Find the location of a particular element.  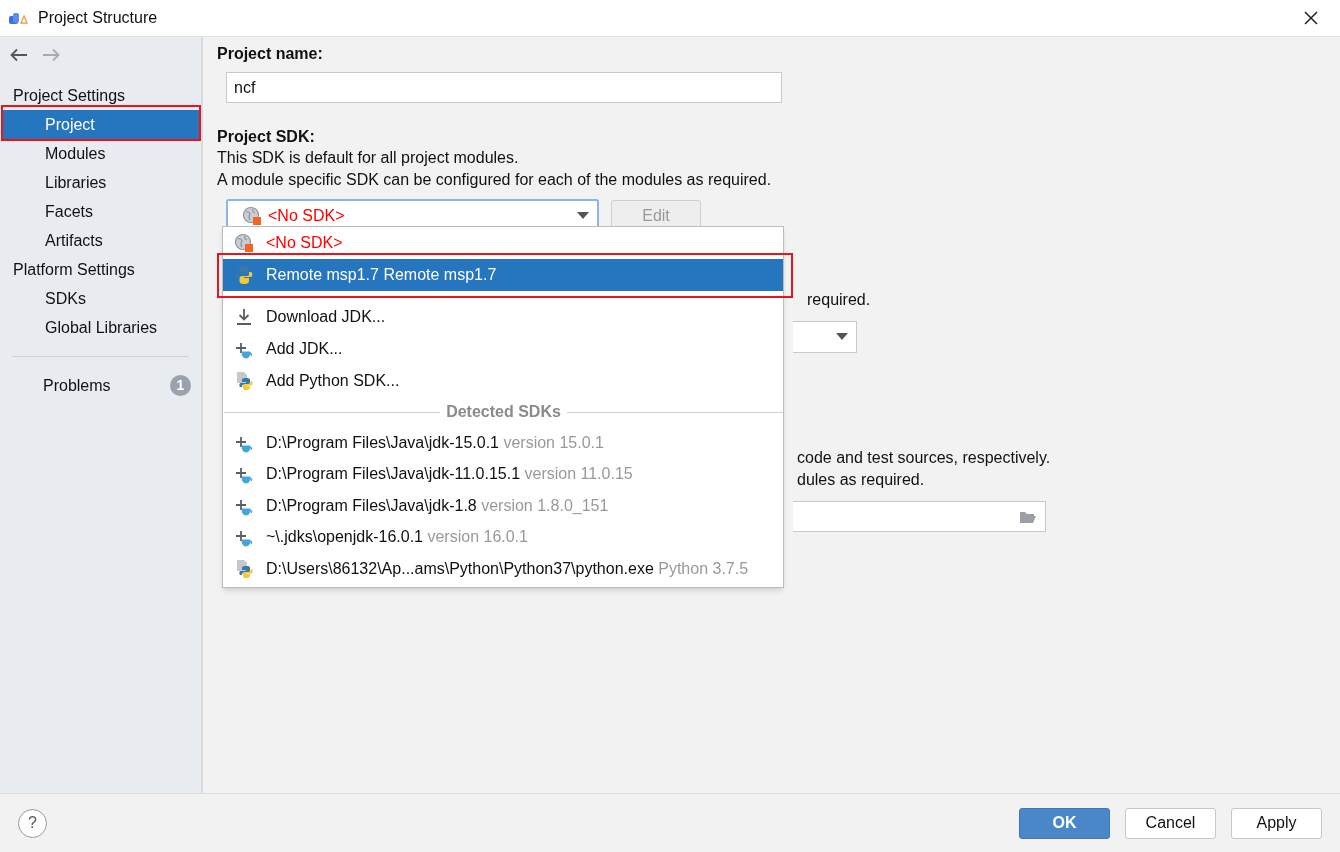

window-title: Project Structure is located at coordinates (98, 18).